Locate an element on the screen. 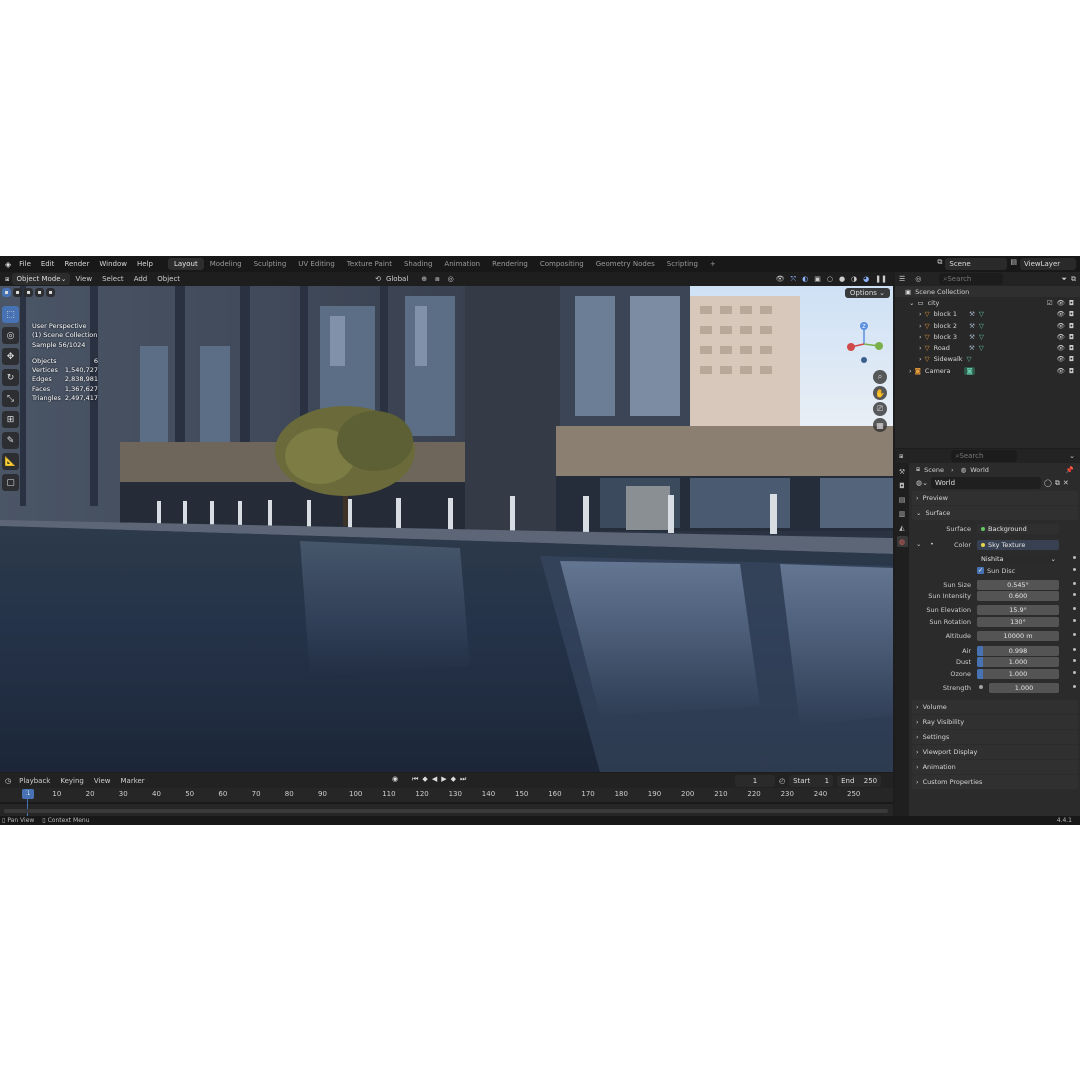  tab-compositing: Compositing is located at coordinates (562, 264).